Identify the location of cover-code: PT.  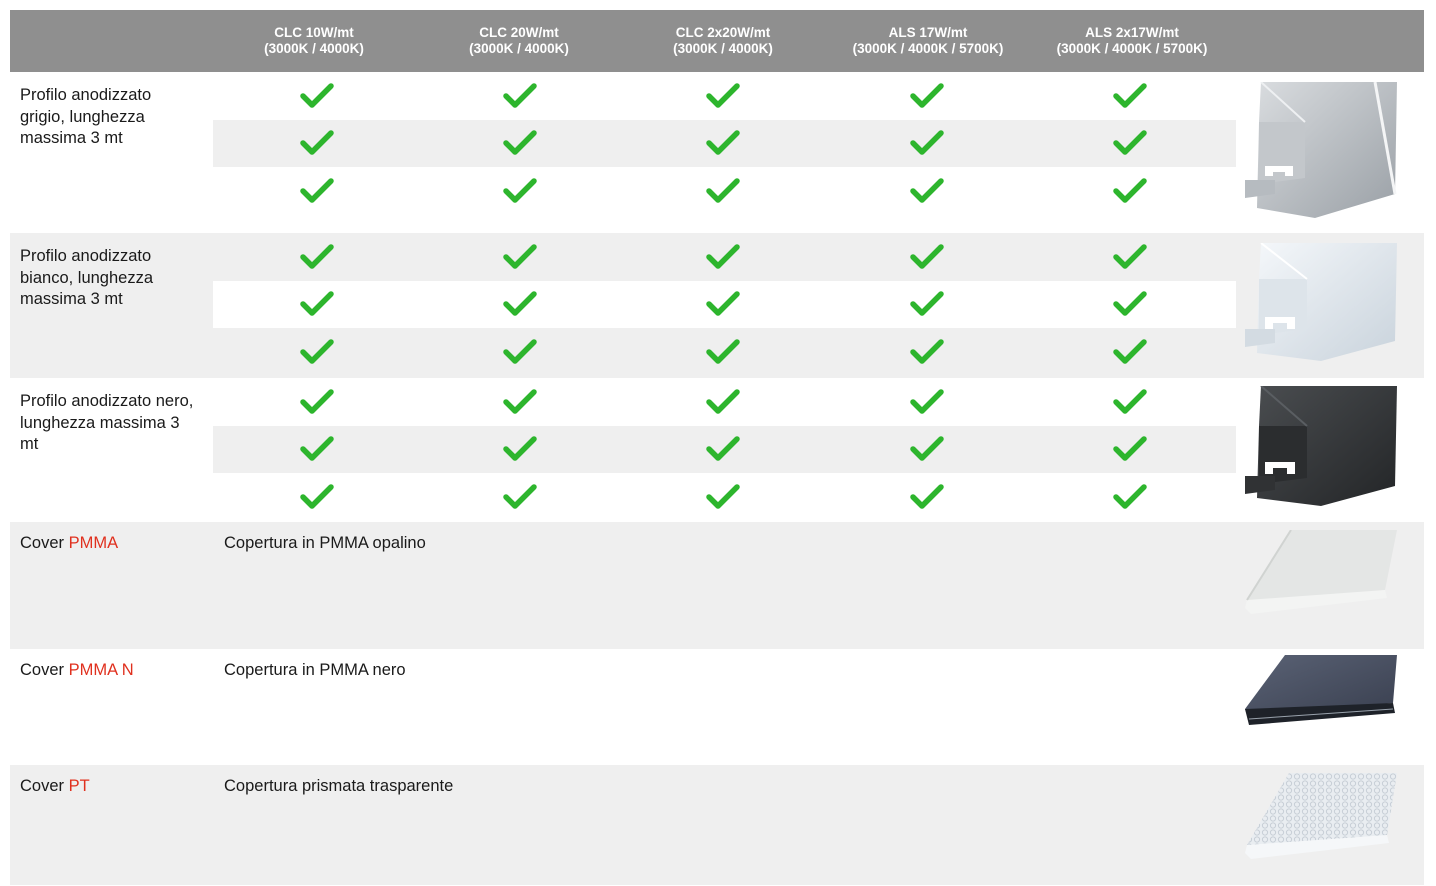
(79, 786).